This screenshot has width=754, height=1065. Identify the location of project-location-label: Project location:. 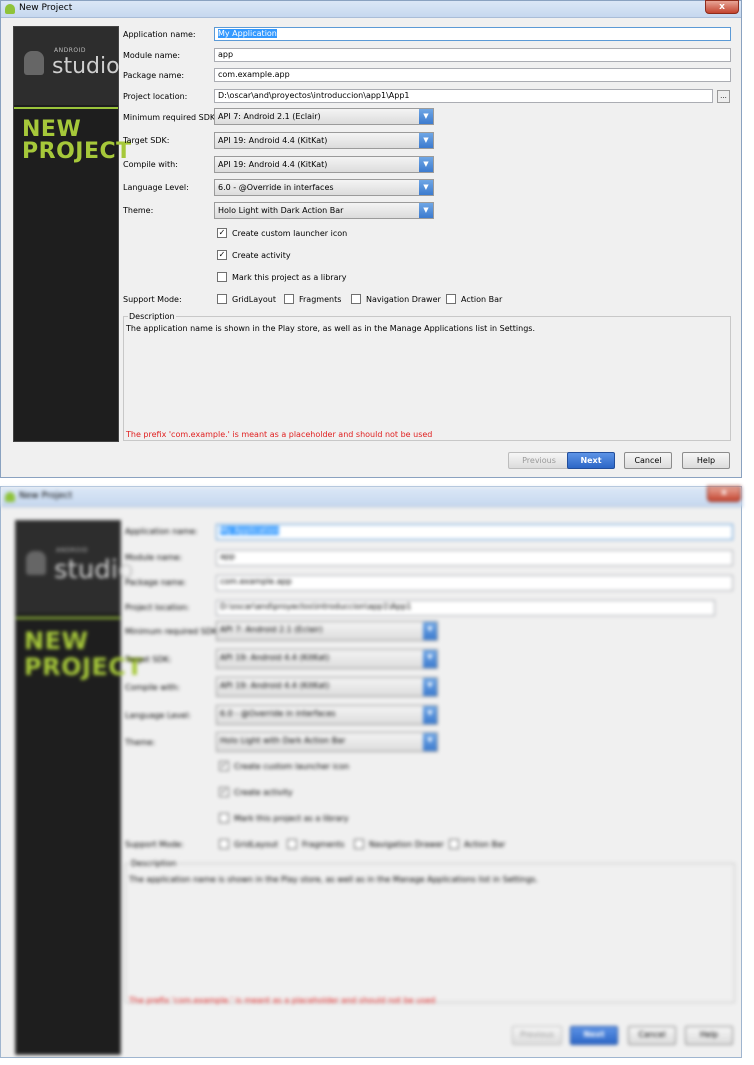
(155, 96).